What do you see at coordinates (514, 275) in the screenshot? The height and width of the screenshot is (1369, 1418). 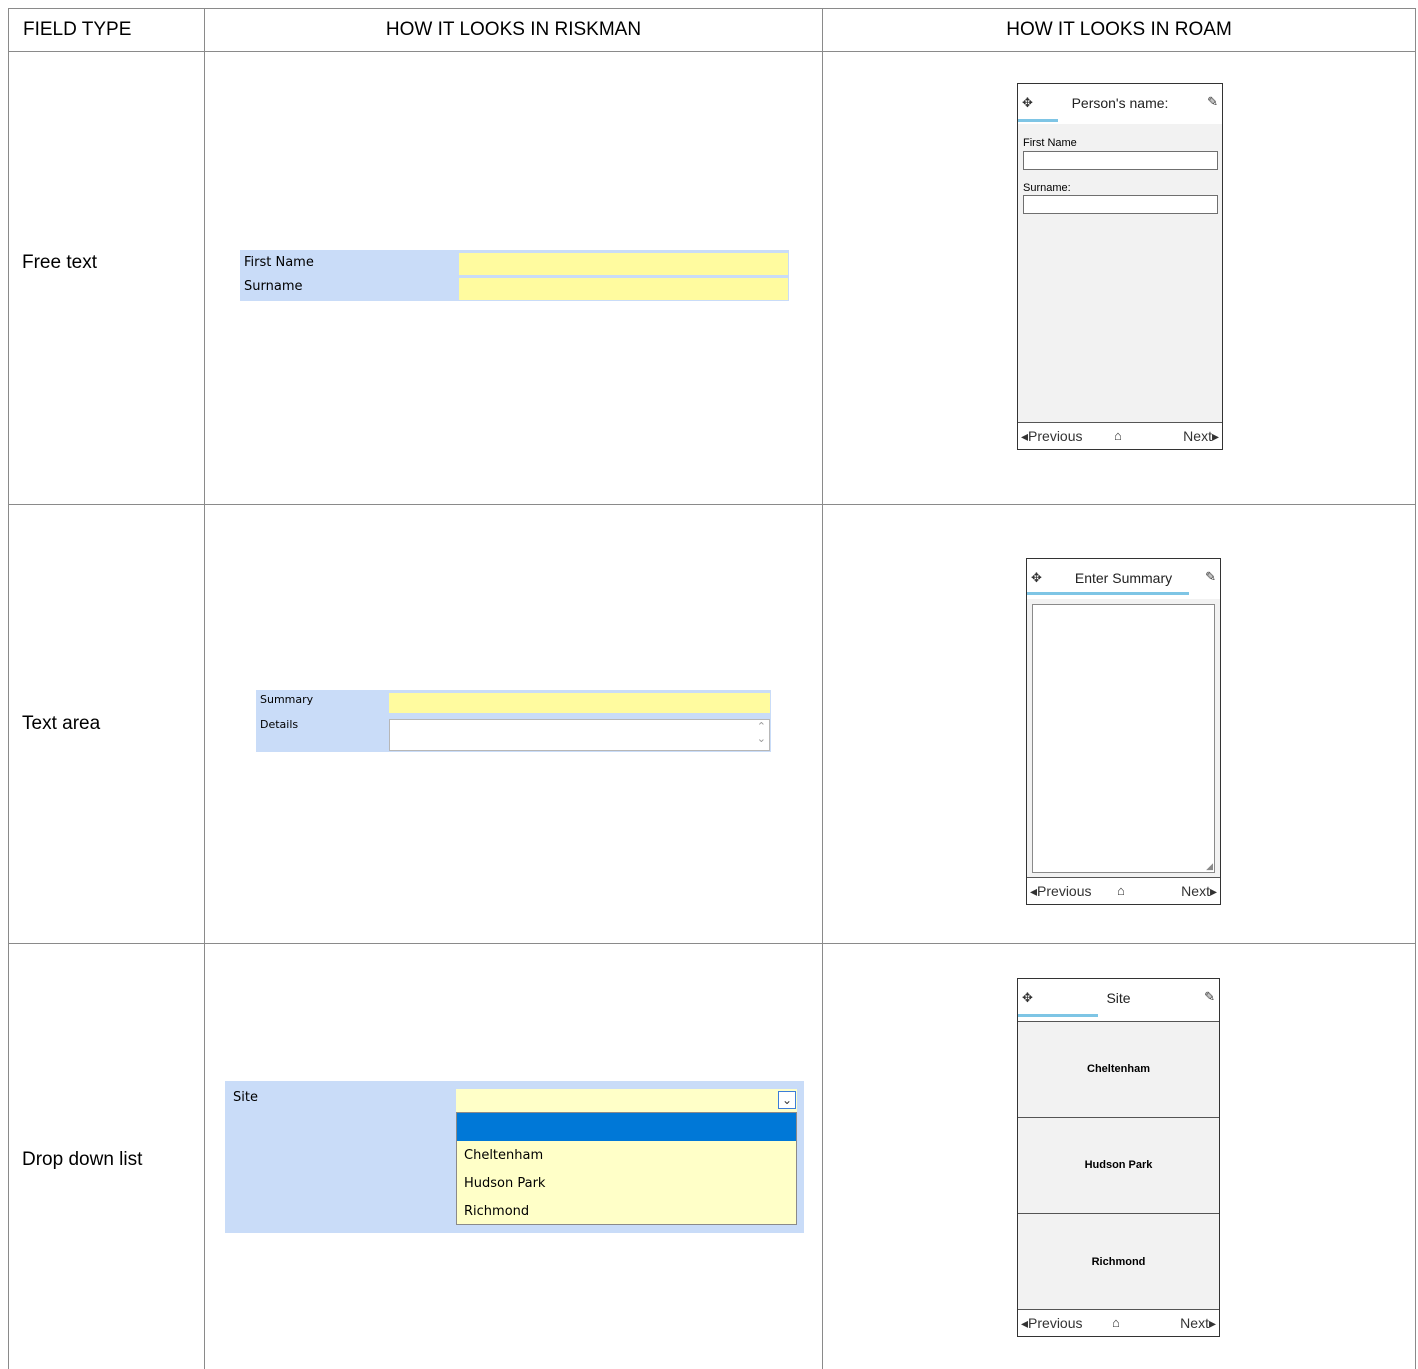 I see `riskman-free-text-form: First Name Surname` at bounding box center [514, 275].